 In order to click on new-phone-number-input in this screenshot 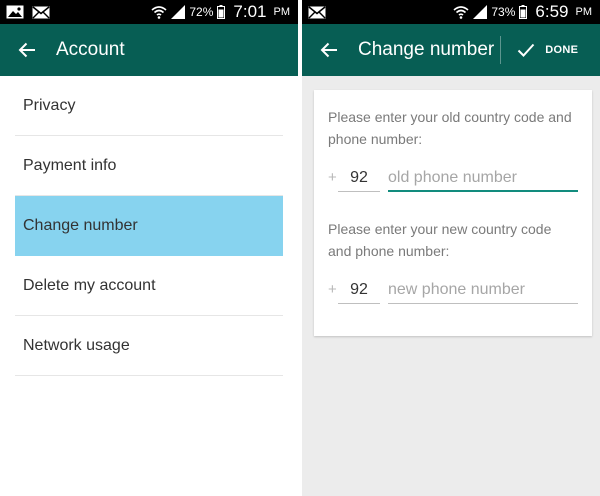, I will do `click(483, 292)`.